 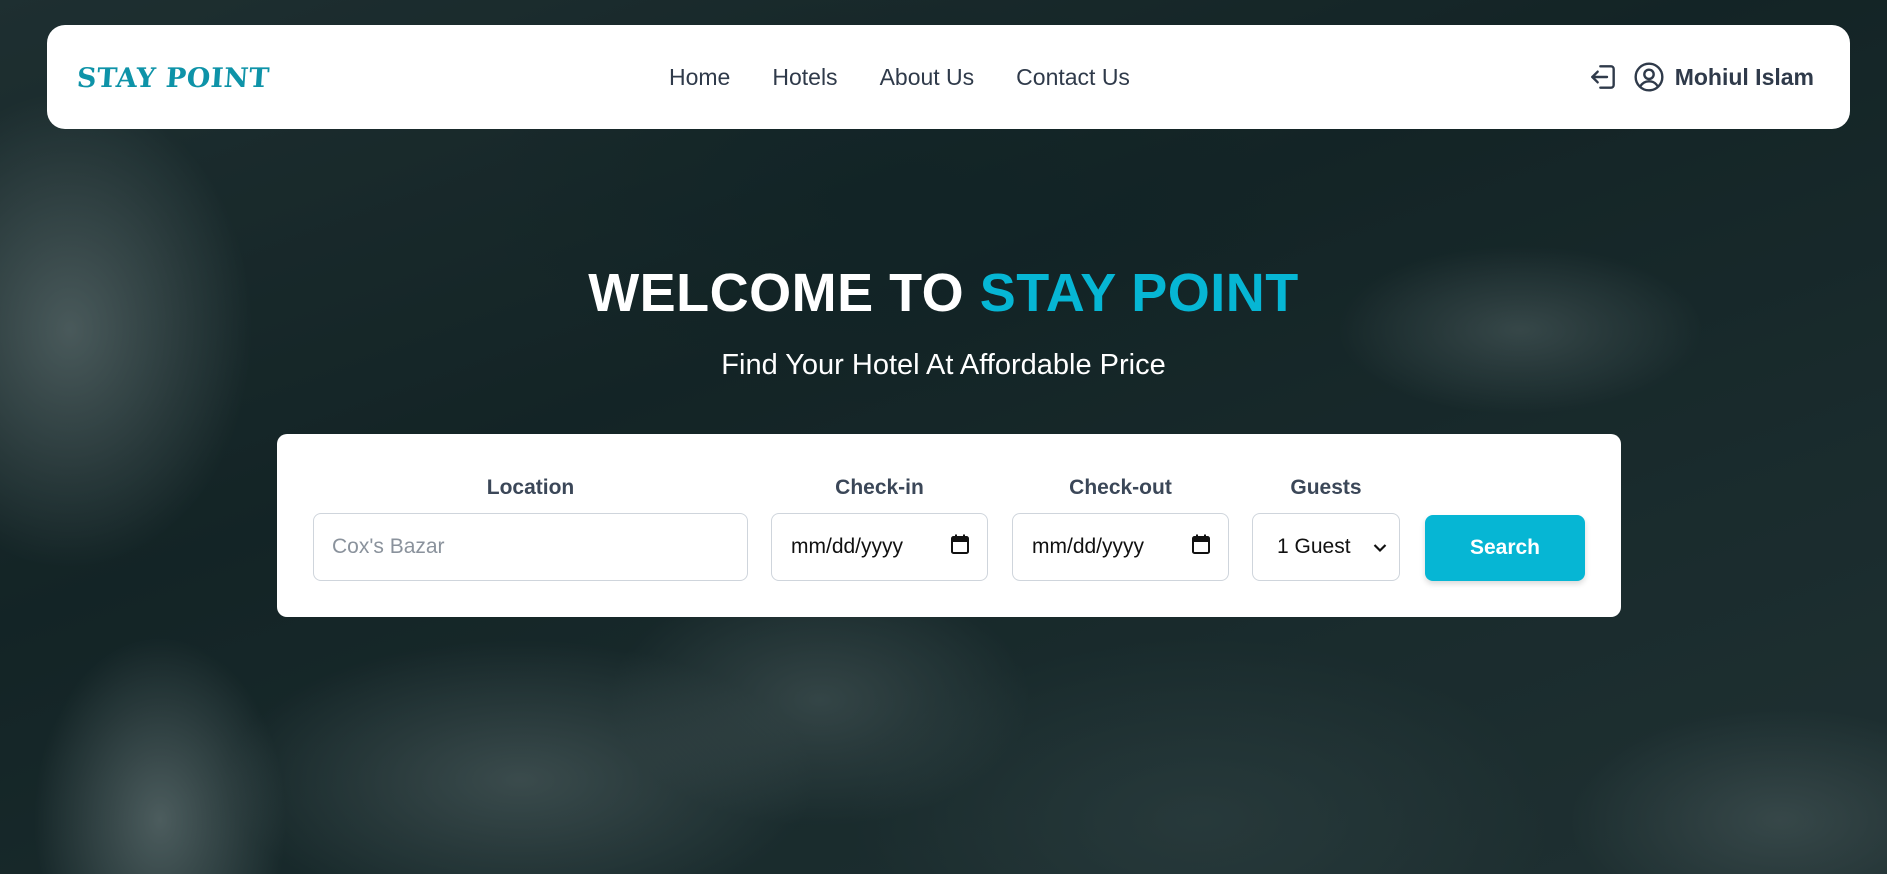 I want to click on checkin-date-input: mm/dd/yyyy, so click(x=879, y=547).